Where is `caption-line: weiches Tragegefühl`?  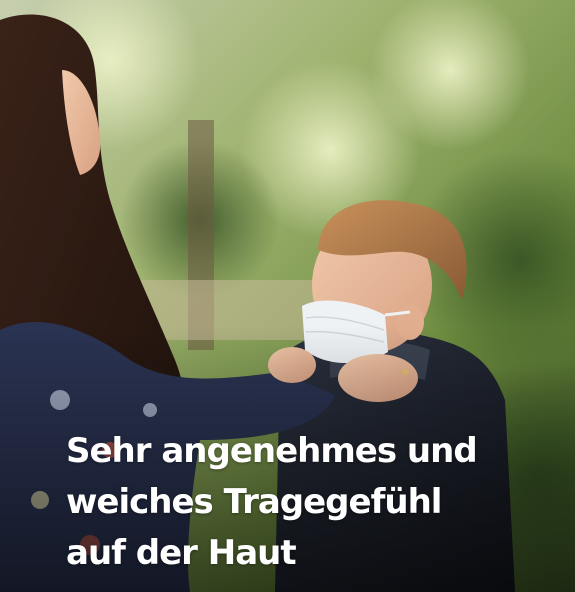 caption-line: weiches Tragegefühl is located at coordinates (254, 502).